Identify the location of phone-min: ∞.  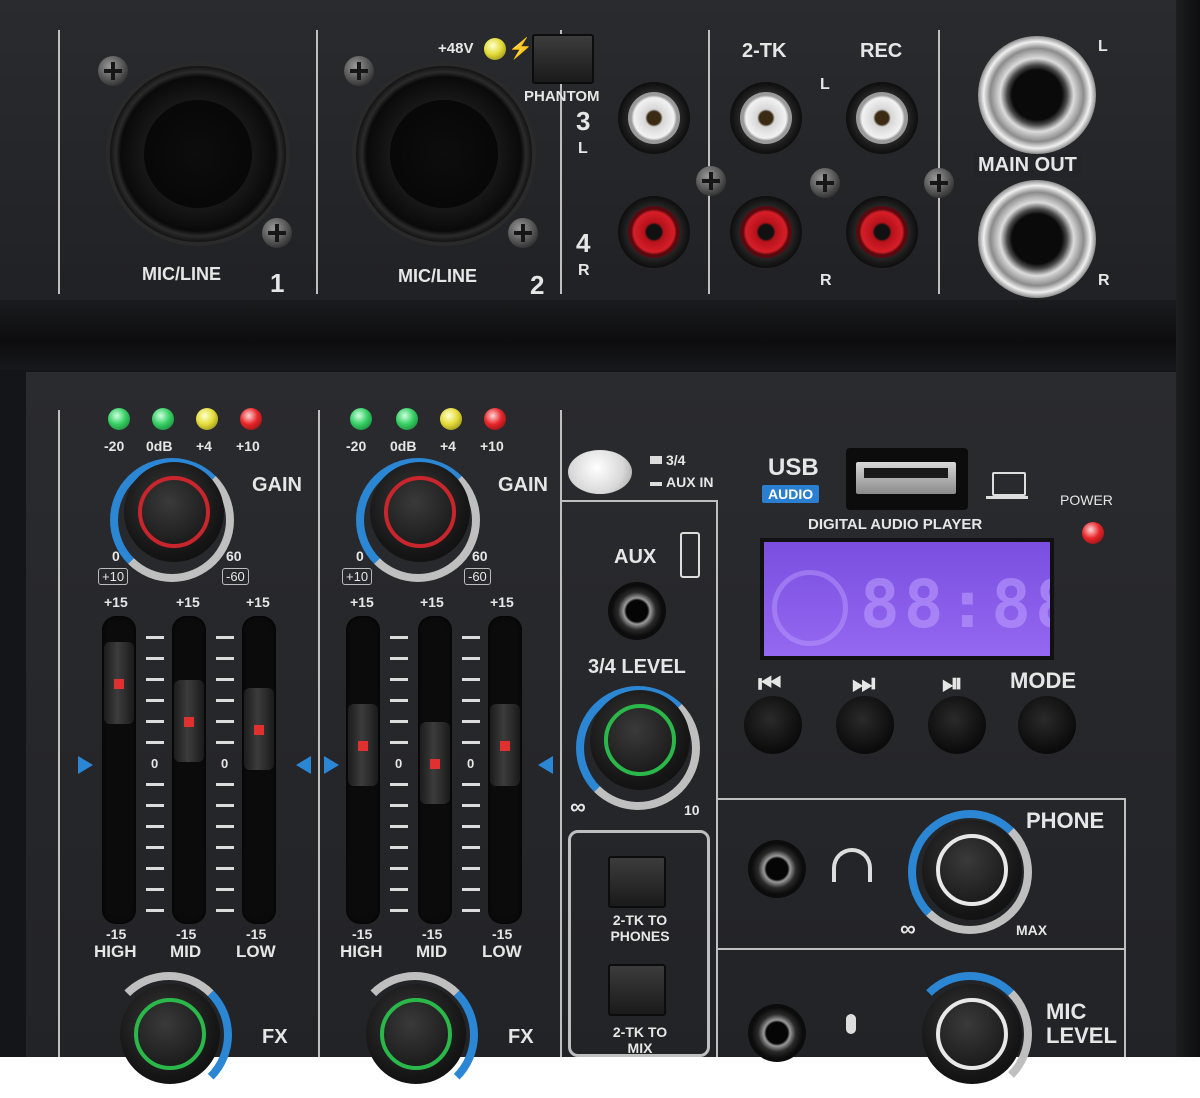
(908, 928).